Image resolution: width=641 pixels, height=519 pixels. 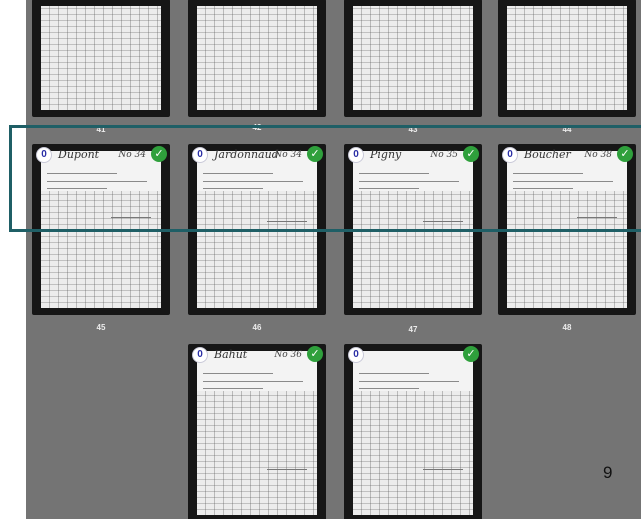 I want to click on page-thumbnail: Bahut No 36 0 ✓, so click(x=257, y=431).